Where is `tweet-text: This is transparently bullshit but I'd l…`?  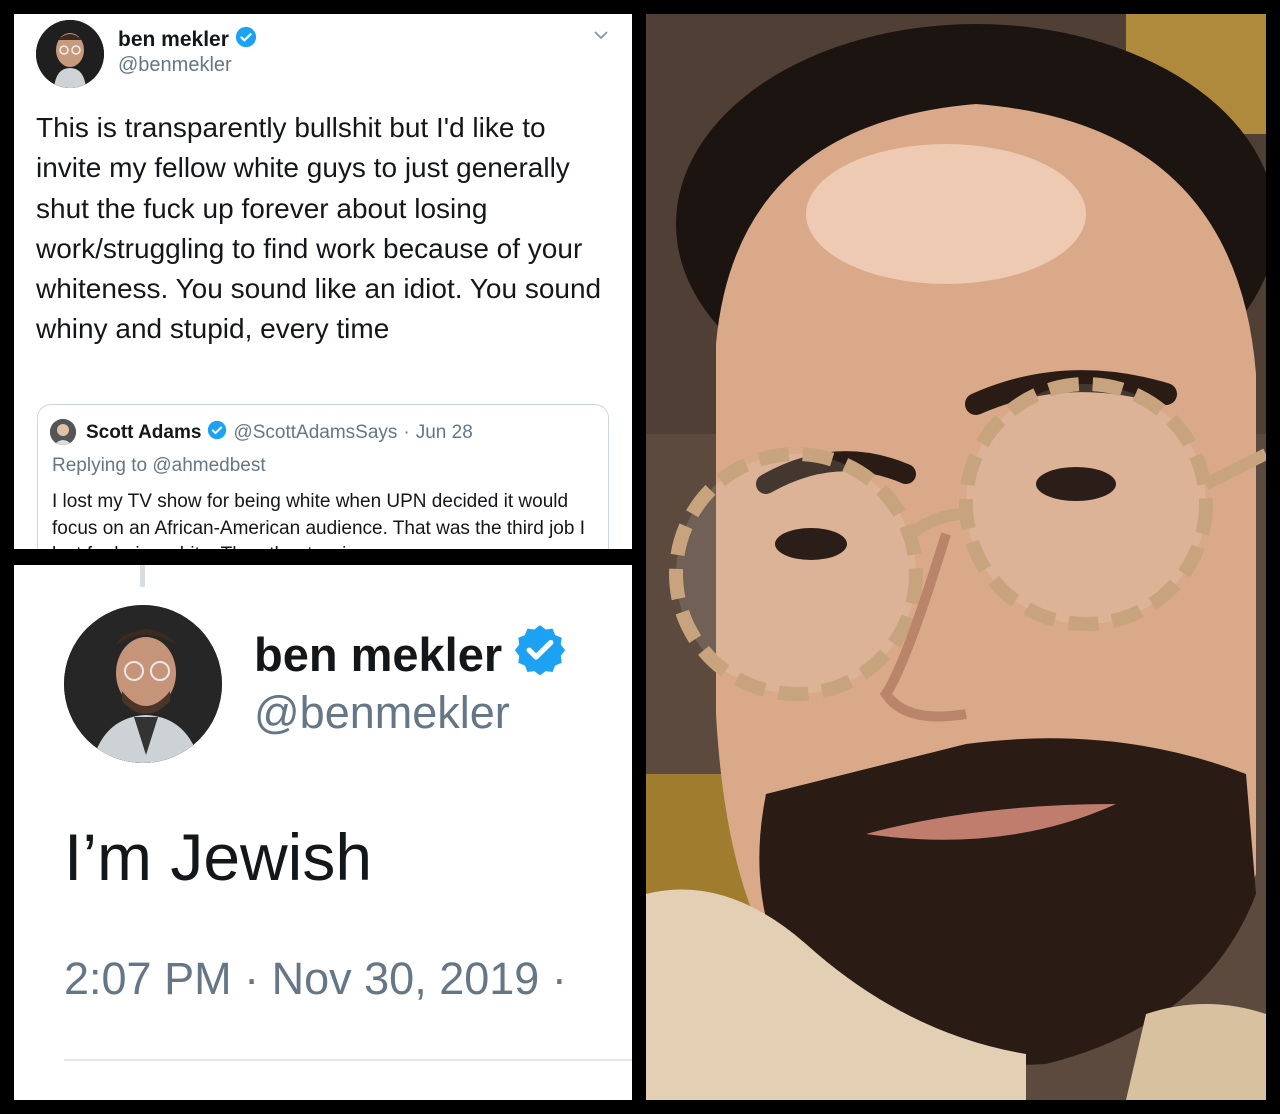 tweet-text: This is transparently bullshit but I'd l… is located at coordinates (319, 228).